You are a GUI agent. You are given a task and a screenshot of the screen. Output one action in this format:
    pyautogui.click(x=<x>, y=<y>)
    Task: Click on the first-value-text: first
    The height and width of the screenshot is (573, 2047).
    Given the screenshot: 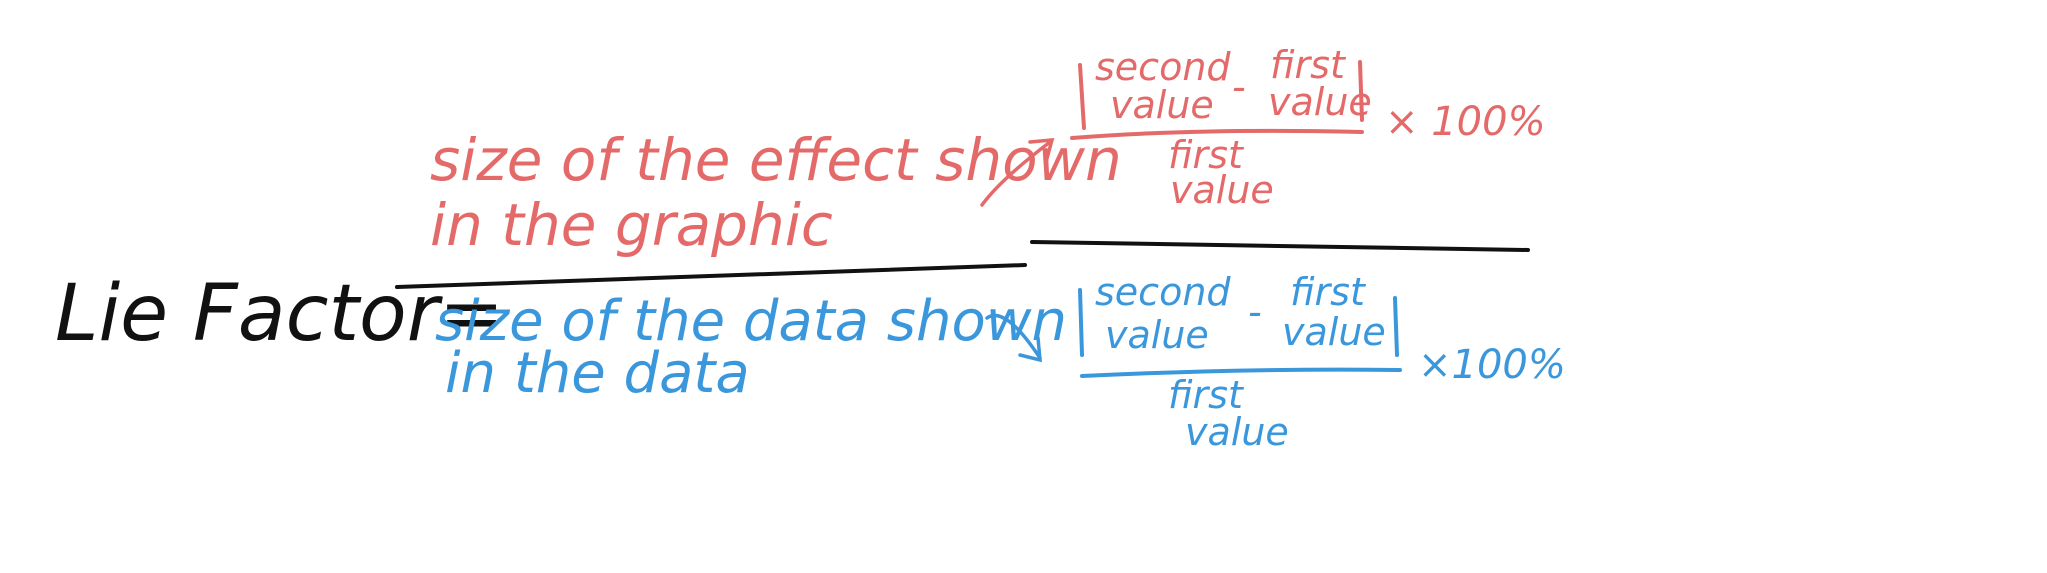 What is the action you would take?
    pyautogui.click(x=1328, y=292)
    